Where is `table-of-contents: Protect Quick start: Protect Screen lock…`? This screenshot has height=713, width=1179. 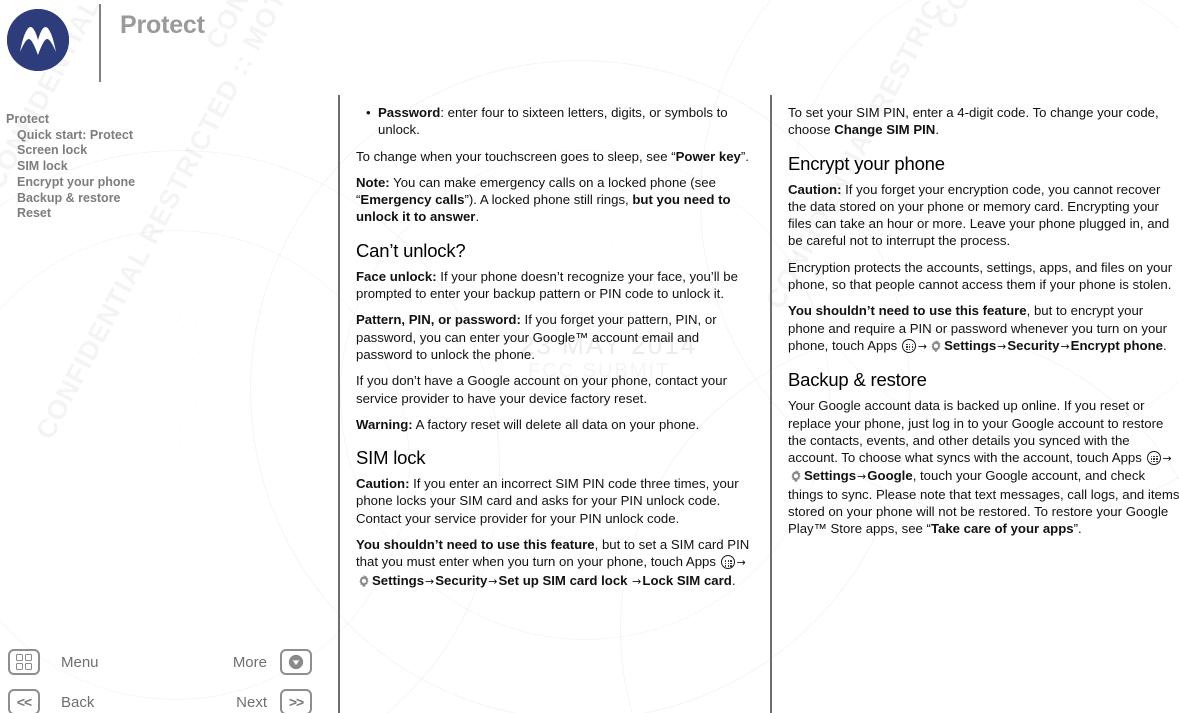 table-of-contents: Protect Quick start: Protect Screen lock… is located at coordinates (156, 167).